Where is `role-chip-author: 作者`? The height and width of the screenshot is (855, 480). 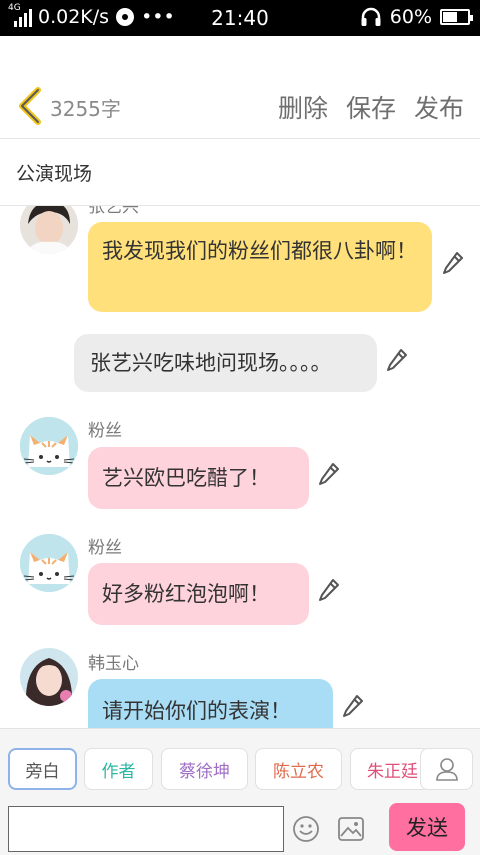 role-chip-author: 作者 is located at coordinates (118, 769).